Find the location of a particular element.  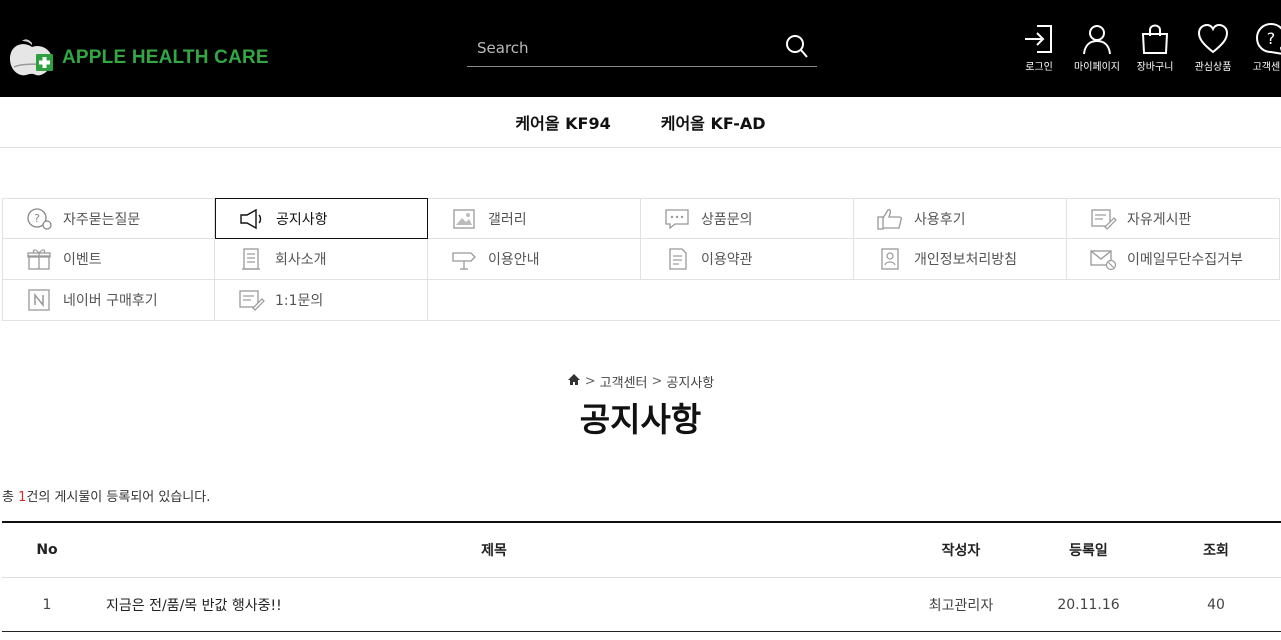

site-logo: APPLE HEALTH CARE is located at coordinates (137, 58).